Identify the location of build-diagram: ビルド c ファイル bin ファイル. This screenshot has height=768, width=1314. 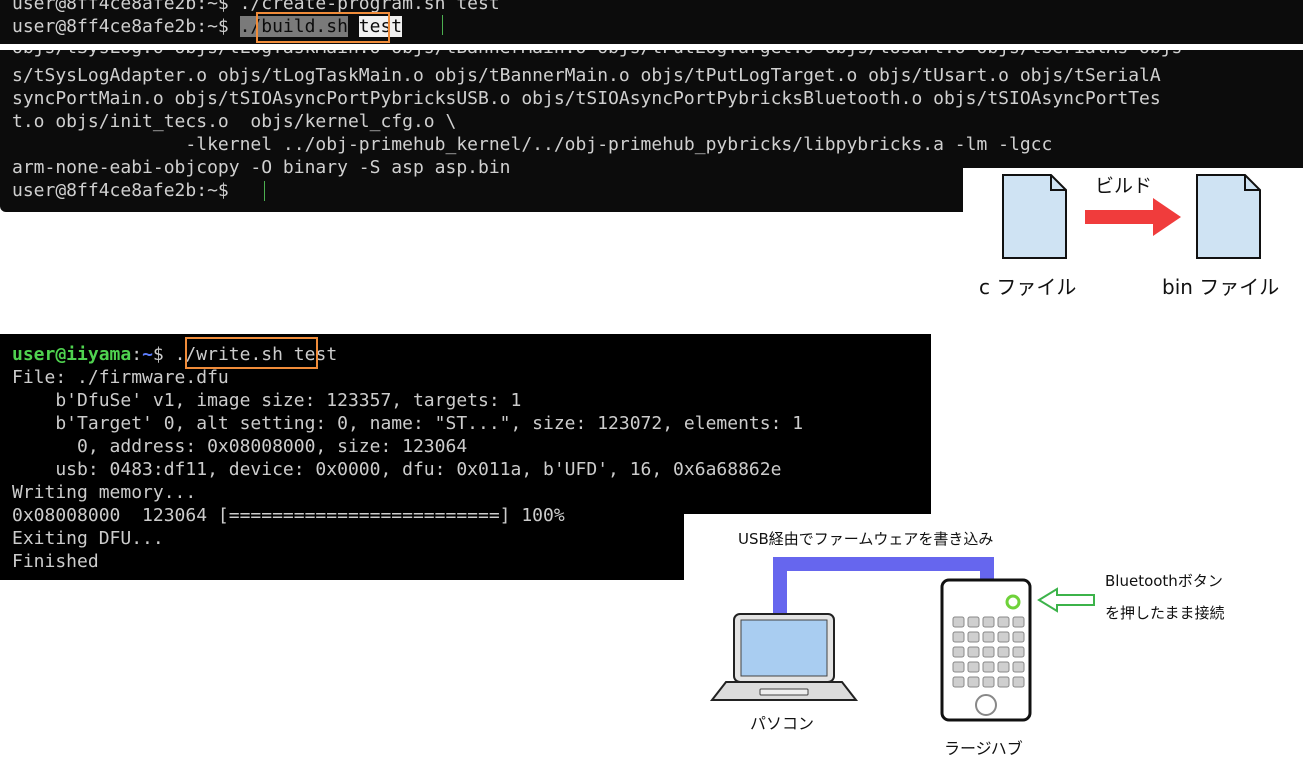
(1133, 234).